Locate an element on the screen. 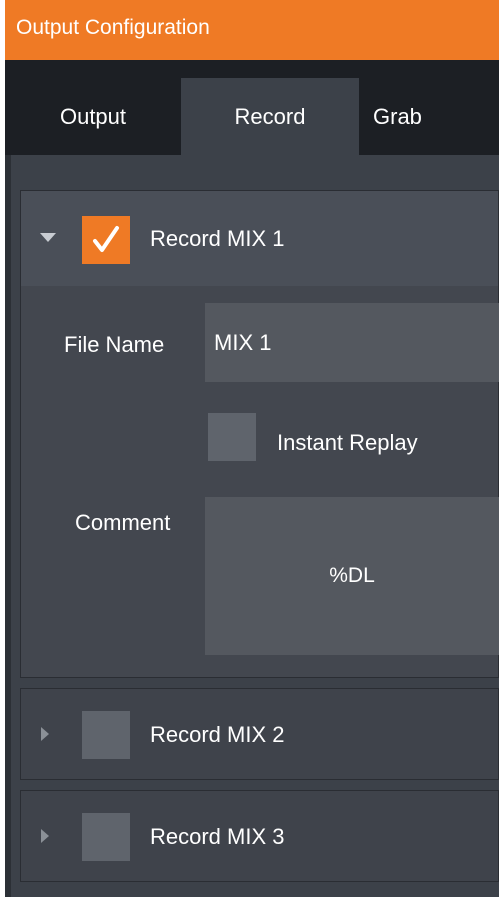 The width and height of the screenshot is (499, 897). record-mix-3-label: Record MIX 3 is located at coordinates (217, 836).